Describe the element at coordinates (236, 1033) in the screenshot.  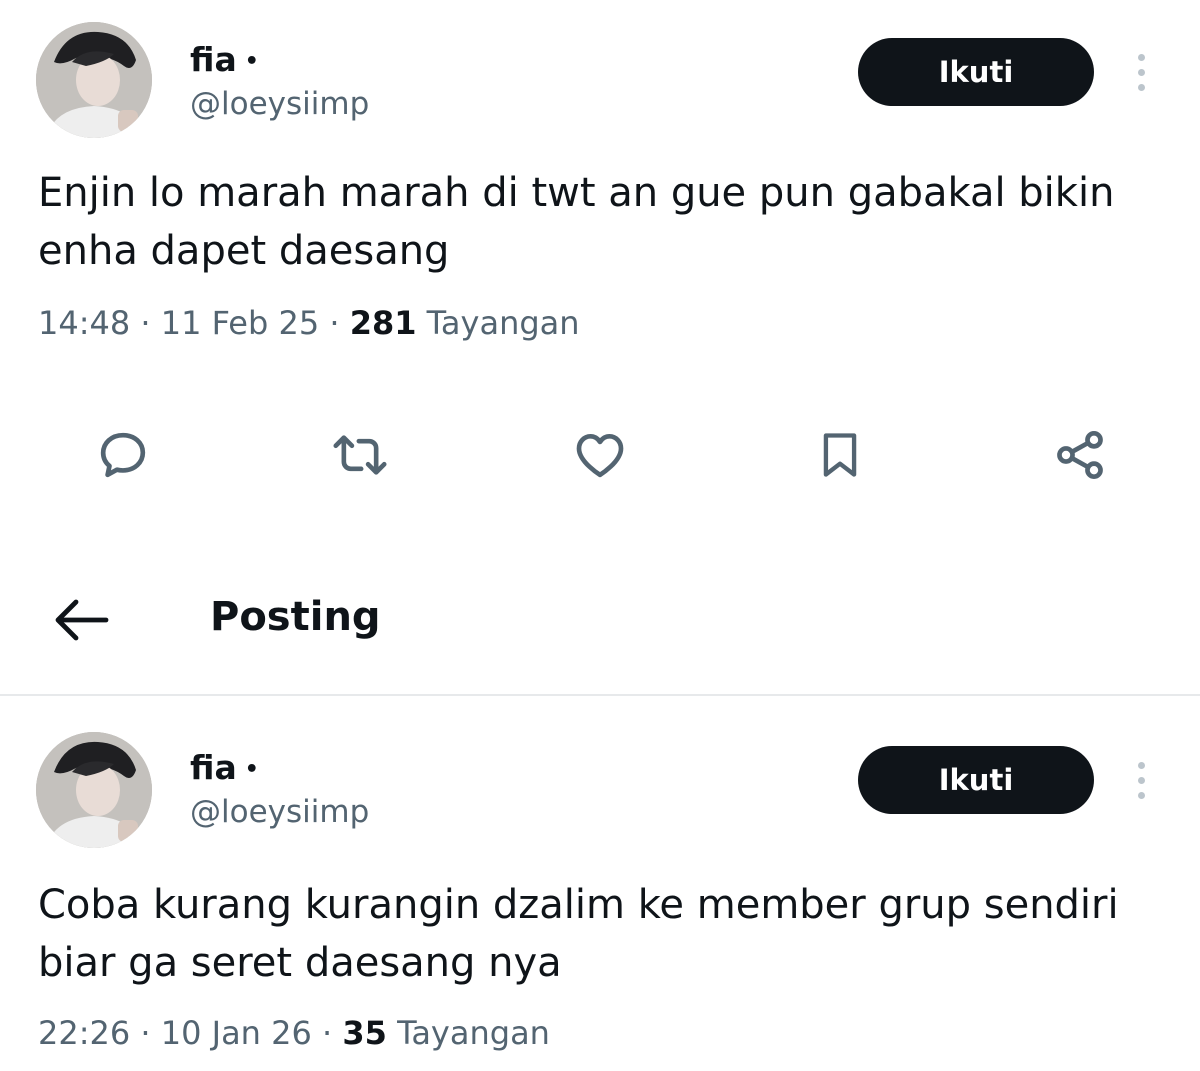
I see `tweet-date: 10 Jan 26` at that location.